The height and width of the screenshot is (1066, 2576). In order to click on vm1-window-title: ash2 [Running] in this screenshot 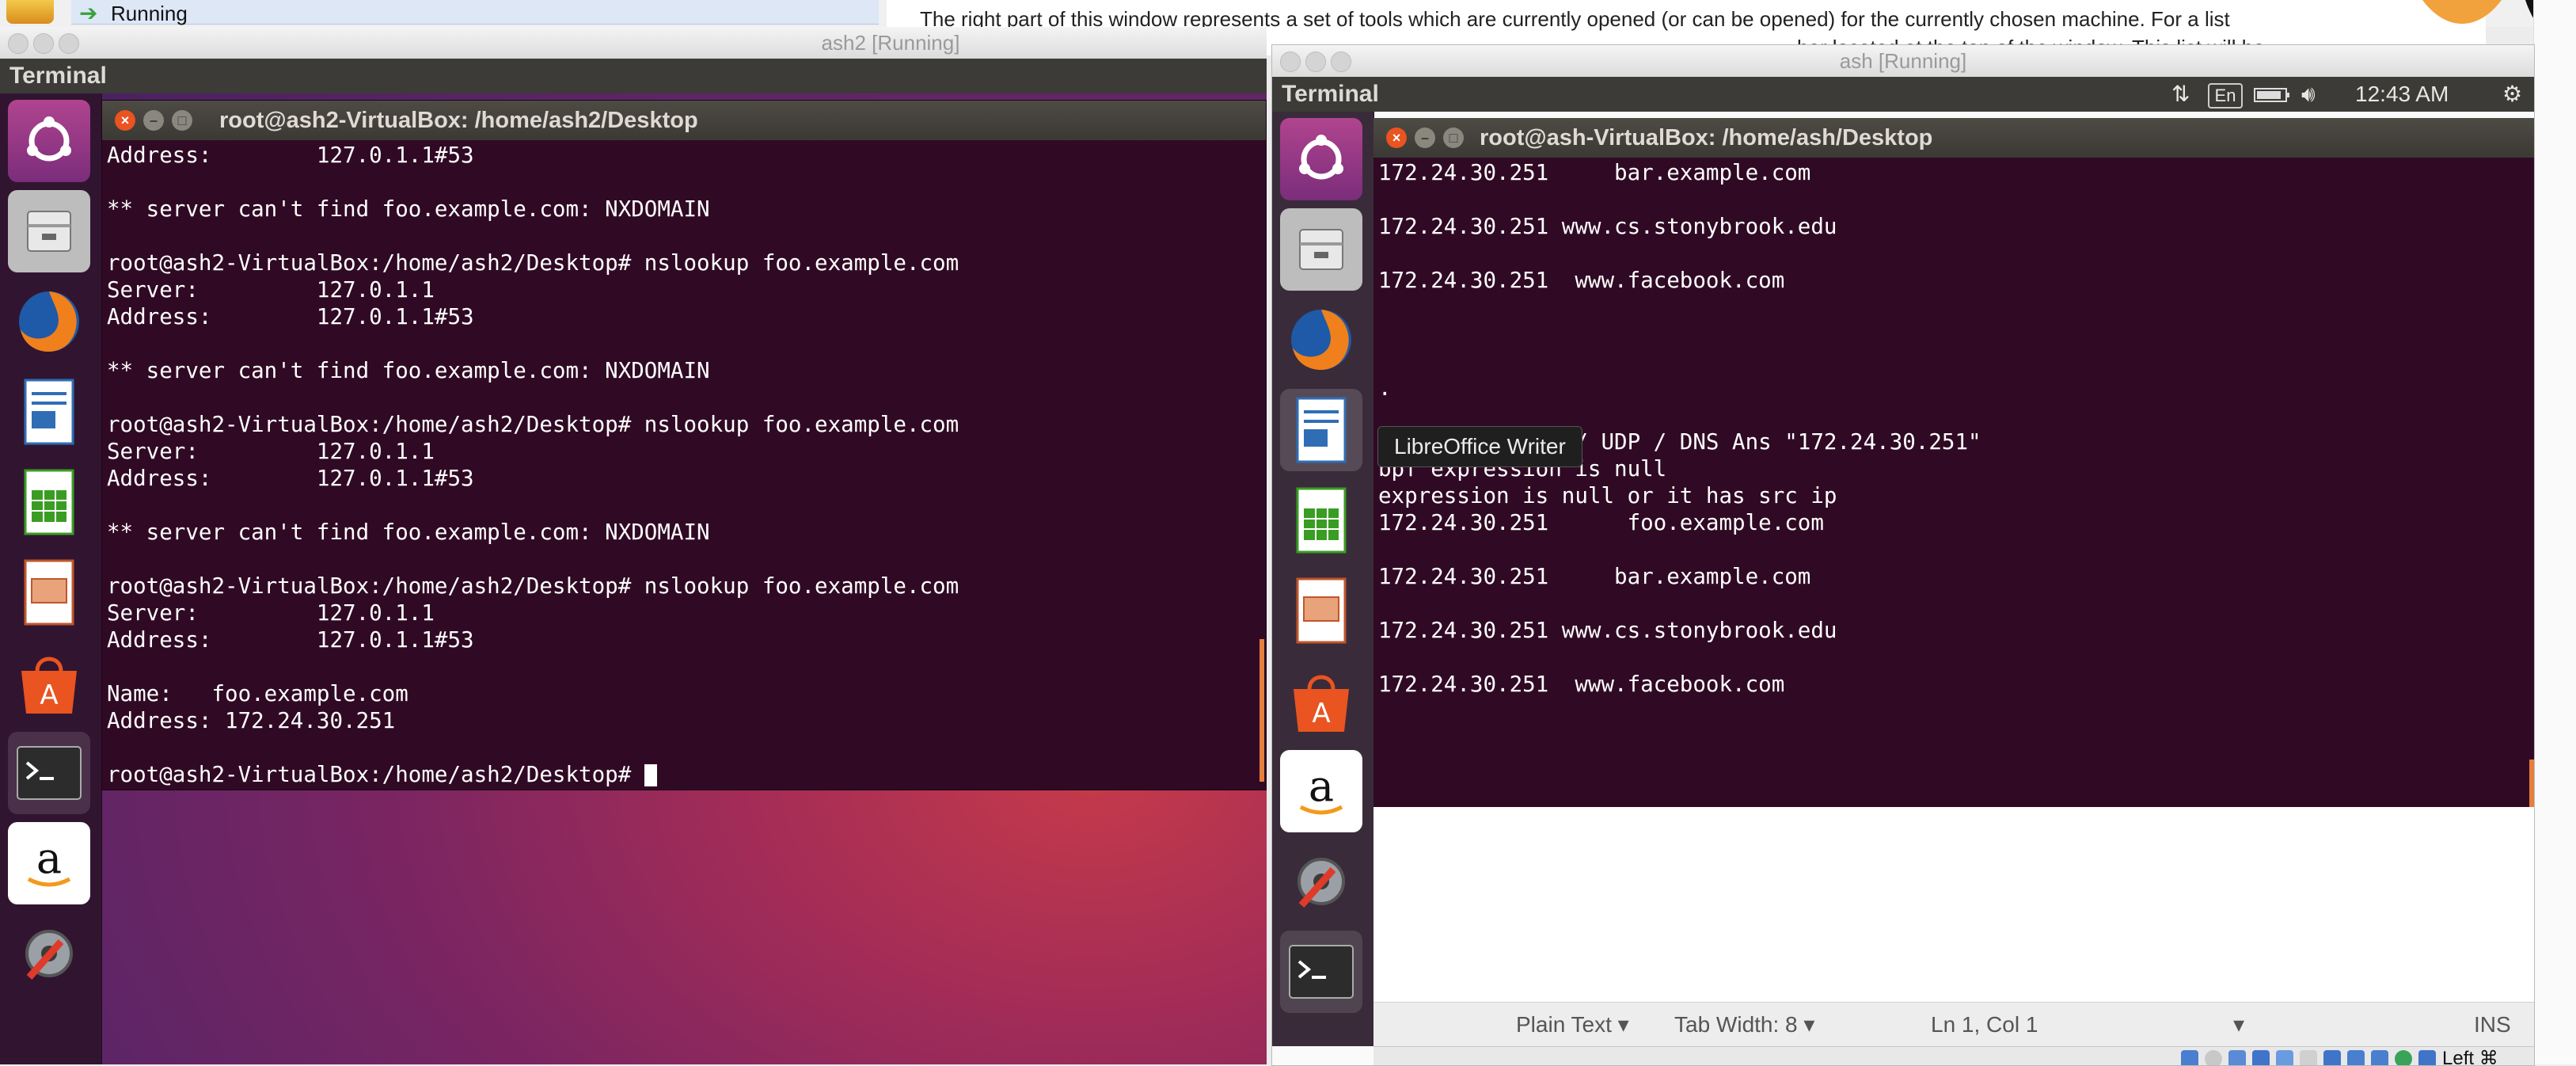, I will do `click(891, 43)`.